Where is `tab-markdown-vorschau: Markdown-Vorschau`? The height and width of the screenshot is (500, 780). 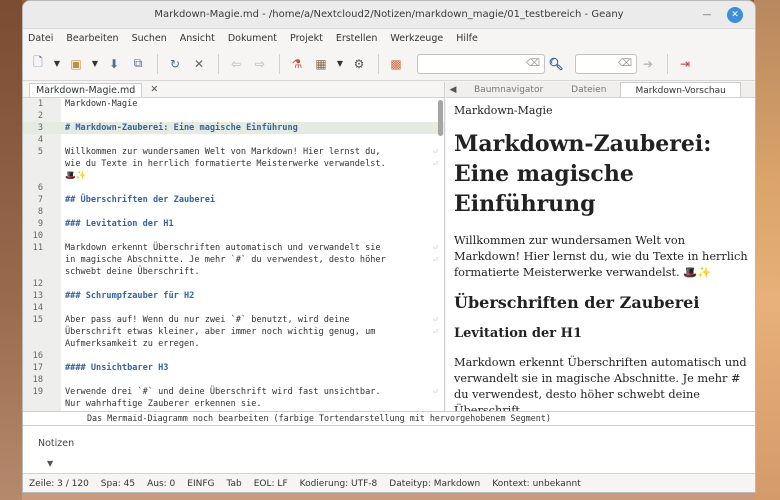
tab-markdown-vorschau: Markdown-Vorschau is located at coordinates (680, 89).